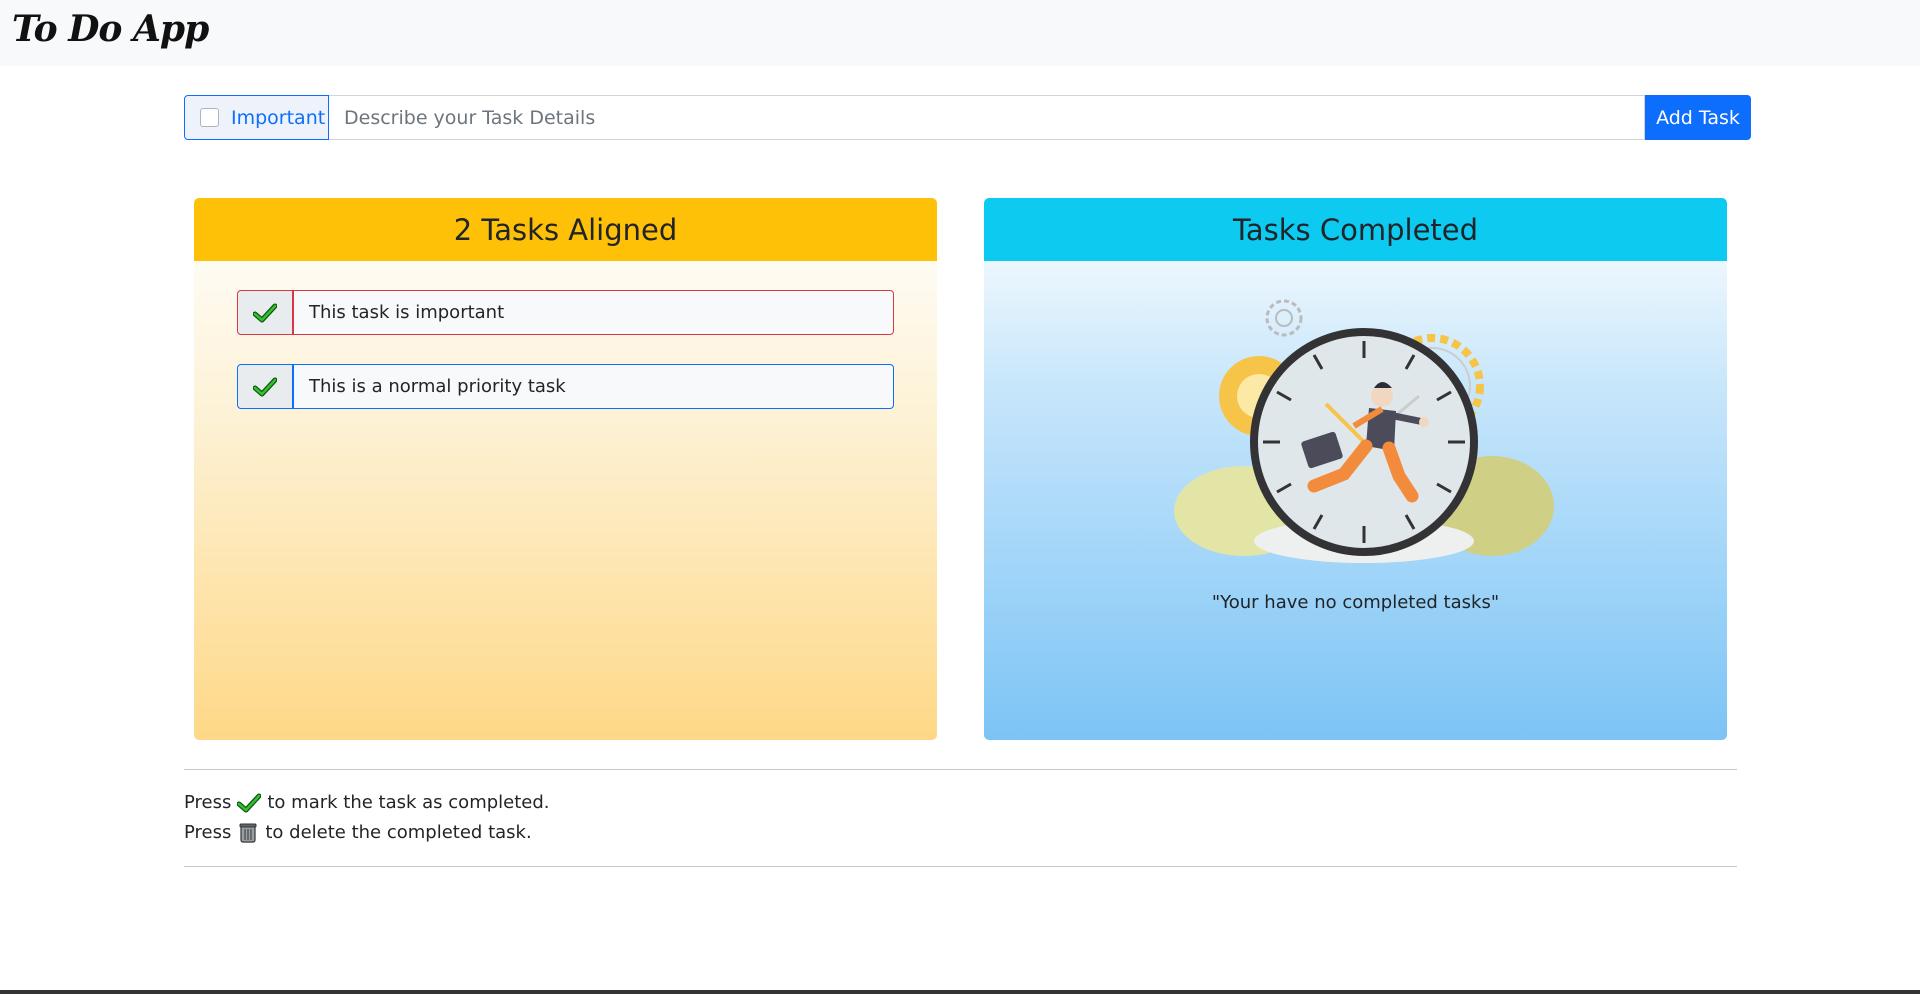 The width and height of the screenshot is (1920, 994). I want to click on navbar: To Do App, so click(960, 33).